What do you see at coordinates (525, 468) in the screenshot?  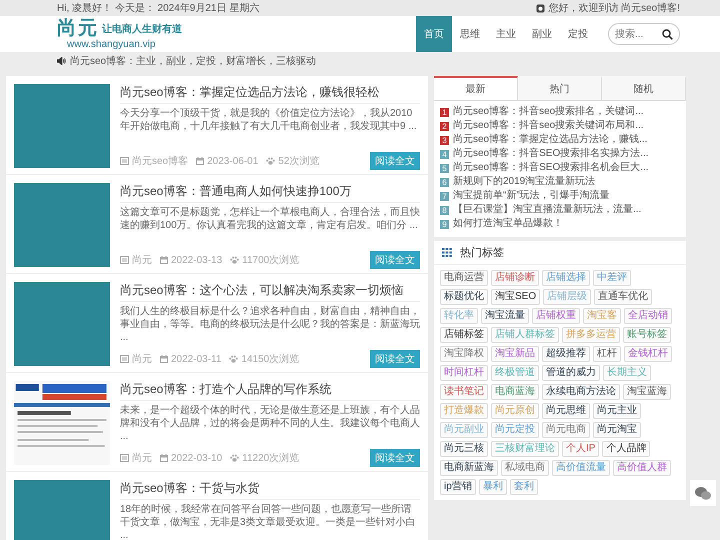 I see `tag-link: 私域电商` at bounding box center [525, 468].